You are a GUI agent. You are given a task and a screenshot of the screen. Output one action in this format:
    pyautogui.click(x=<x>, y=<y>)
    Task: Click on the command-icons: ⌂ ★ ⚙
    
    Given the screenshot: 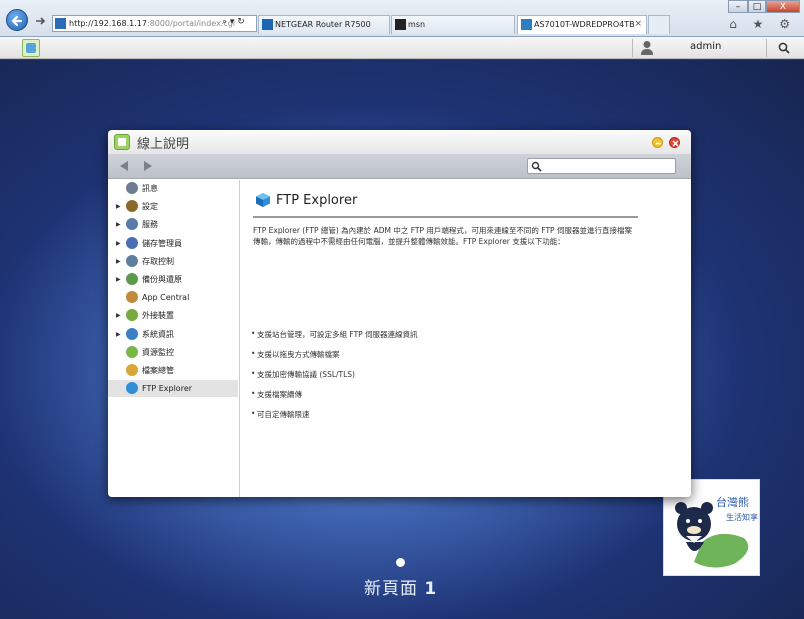 What is the action you would take?
    pyautogui.click(x=762, y=24)
    